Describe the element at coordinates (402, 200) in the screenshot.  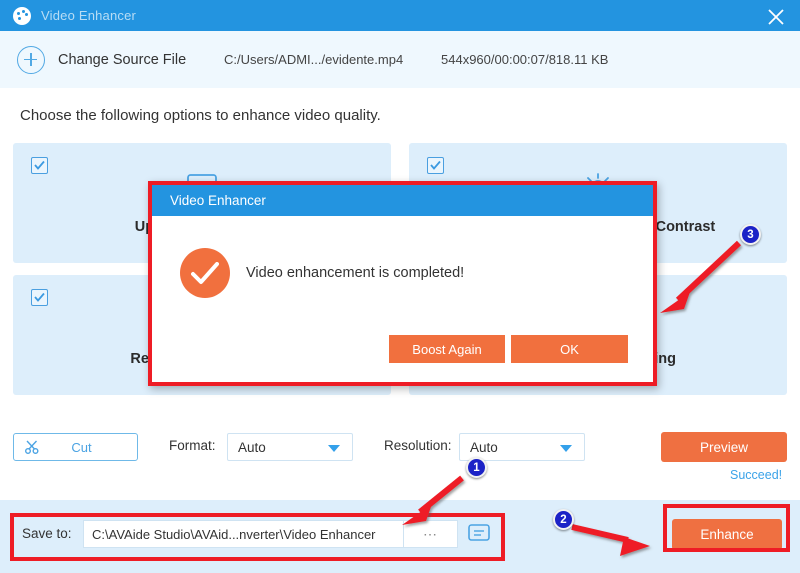
I see `dialog-title-bar: Video Enhancer` at that location.